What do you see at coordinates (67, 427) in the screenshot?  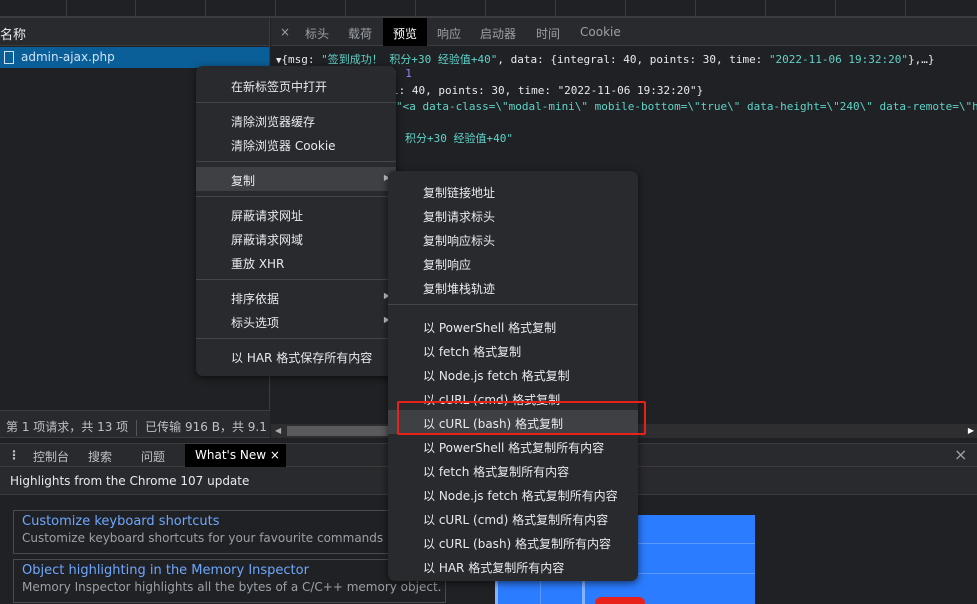 I see `request-count: 第 1 项请求，共 13 项` at bounding box center [67, 427].